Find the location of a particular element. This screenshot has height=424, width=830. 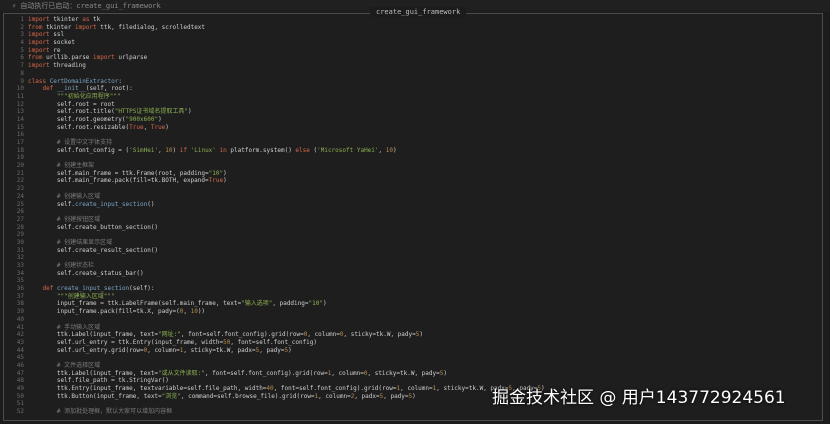

code-line: 7 import threading is located at coordinates (409, 66).